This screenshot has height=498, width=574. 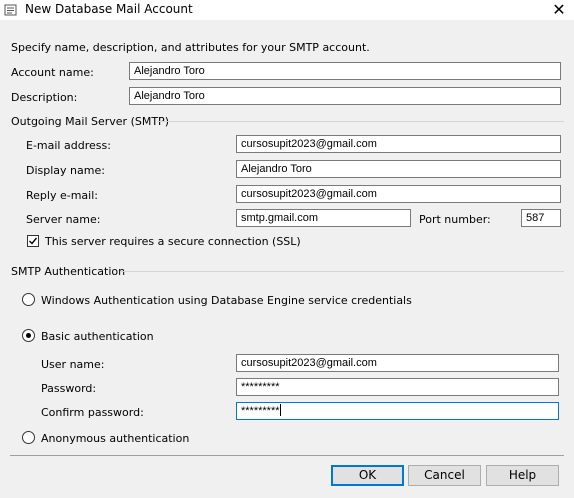 I want to click on close-button: ✕, so click(x=559, y=10).